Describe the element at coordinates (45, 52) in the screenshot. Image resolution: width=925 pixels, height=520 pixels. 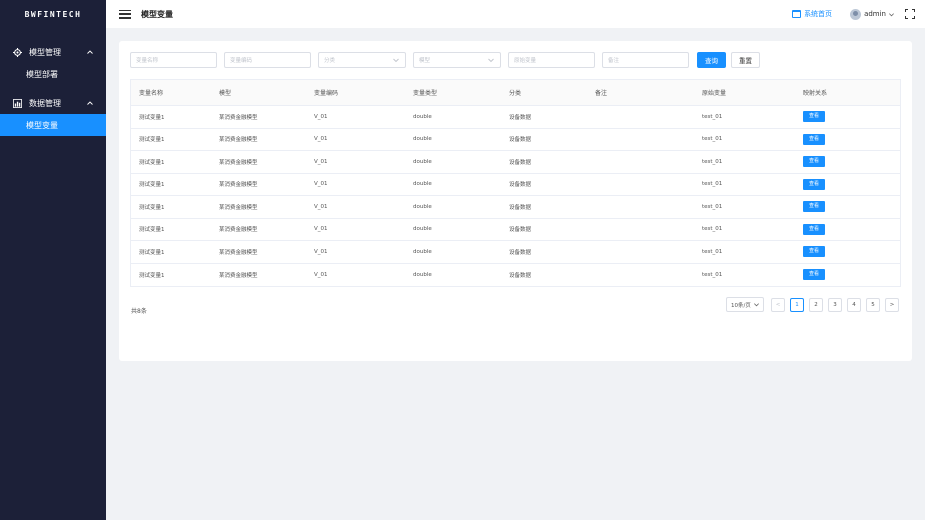
I see `menu-group-label: 模型管理` at that location.